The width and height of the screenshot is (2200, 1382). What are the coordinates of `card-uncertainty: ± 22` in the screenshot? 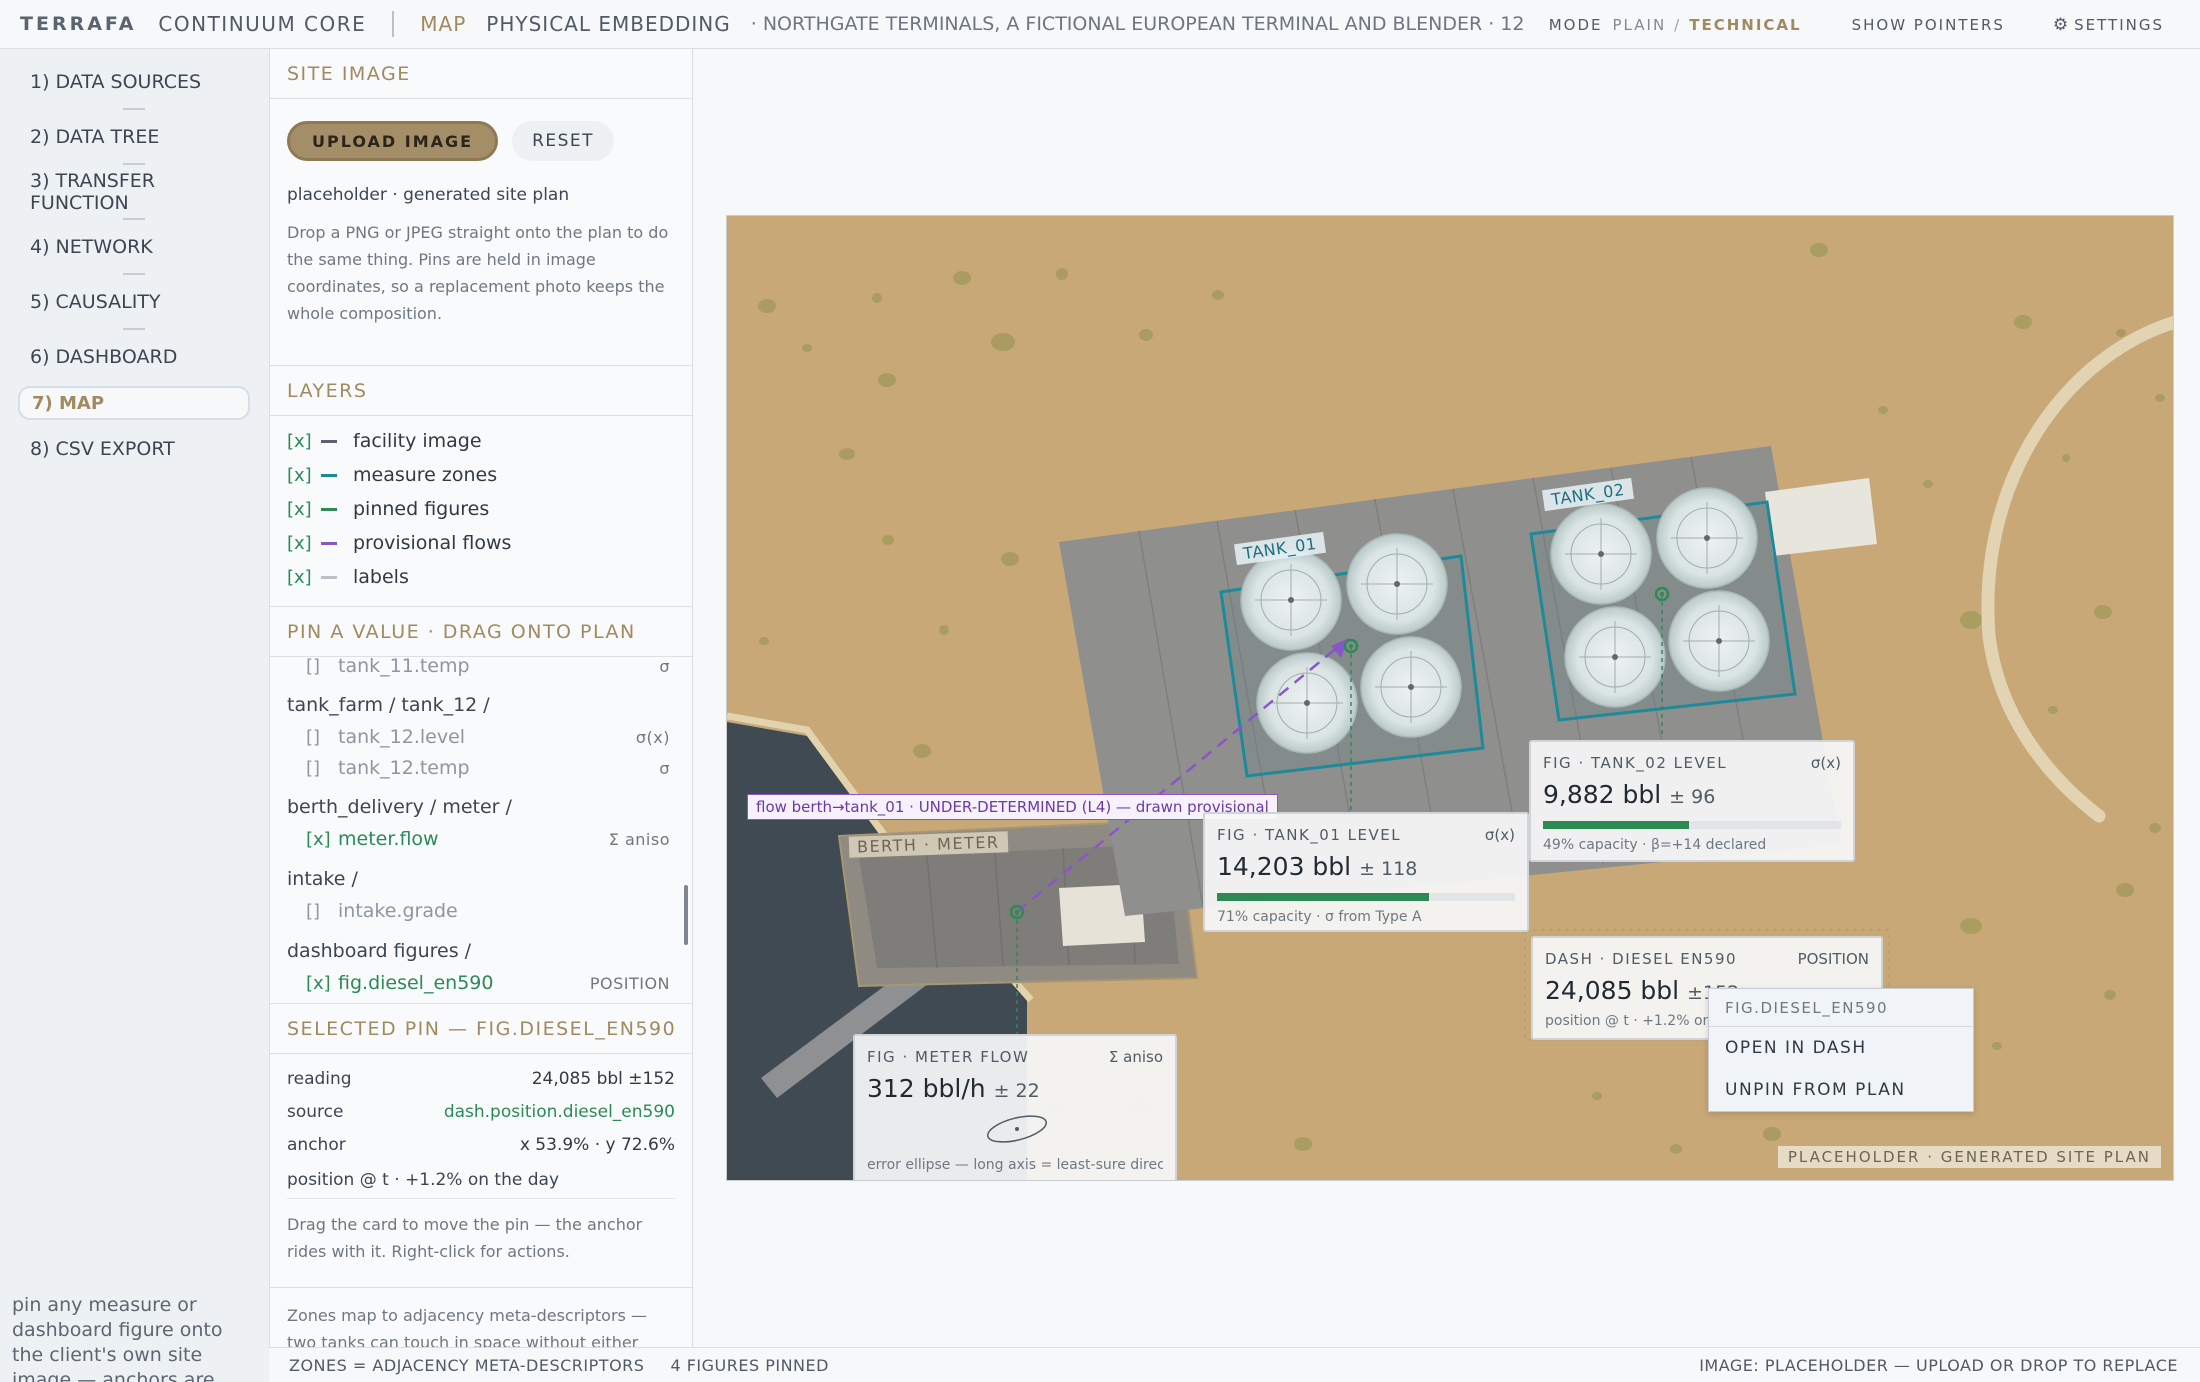 It's located at (1016, 1091).